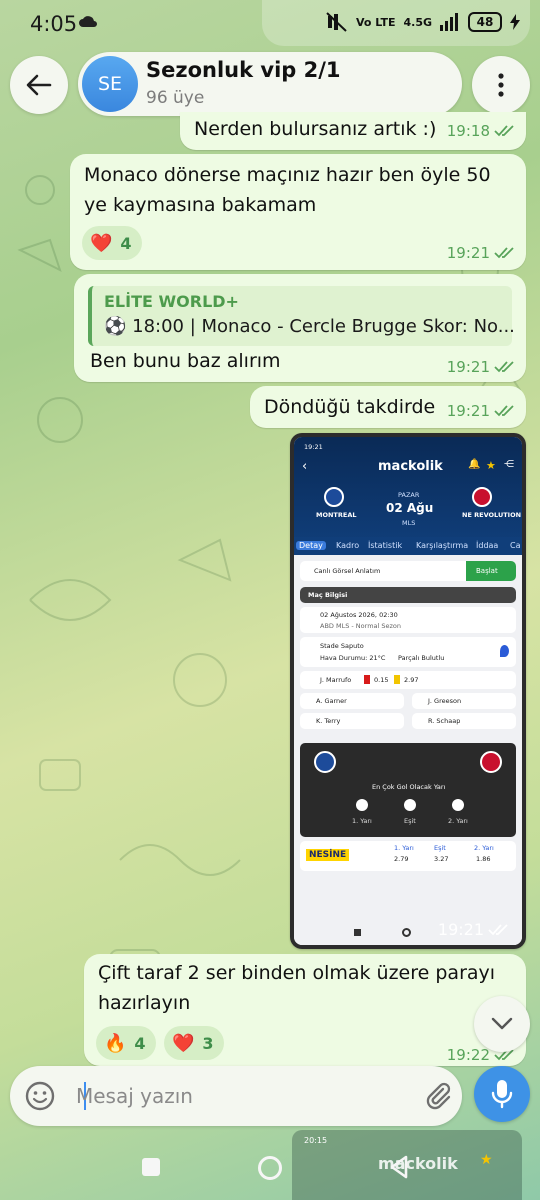 Image resolution: width=540 pixels, height=1200 pixels. Describe the element at coordinates (464, 721) in the screenshot. I see `officials-card: R. Schaap` at that location.